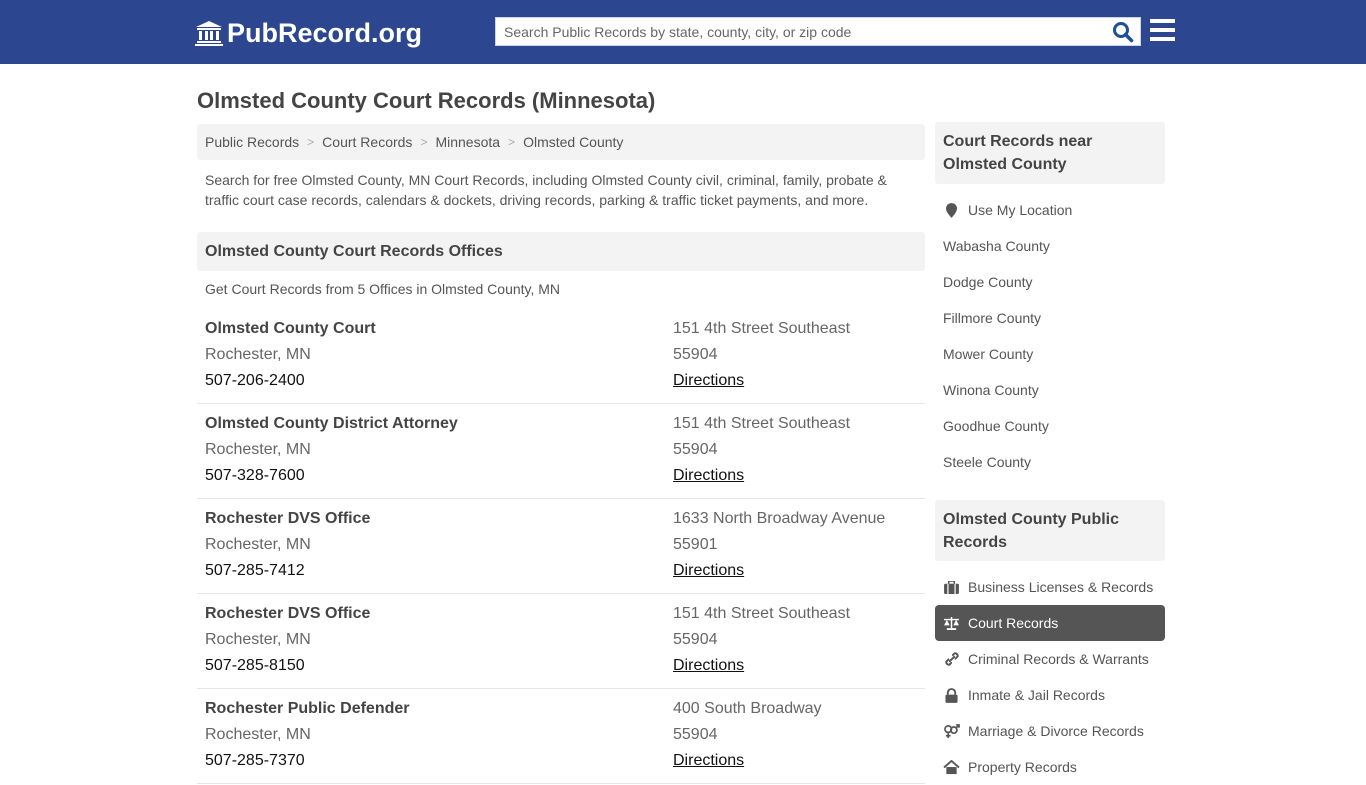  Describe the element at coordinates (426, 100) in the screenshot. I see `page-title: Olmsted County Court Records (Minnesota)` at that location.